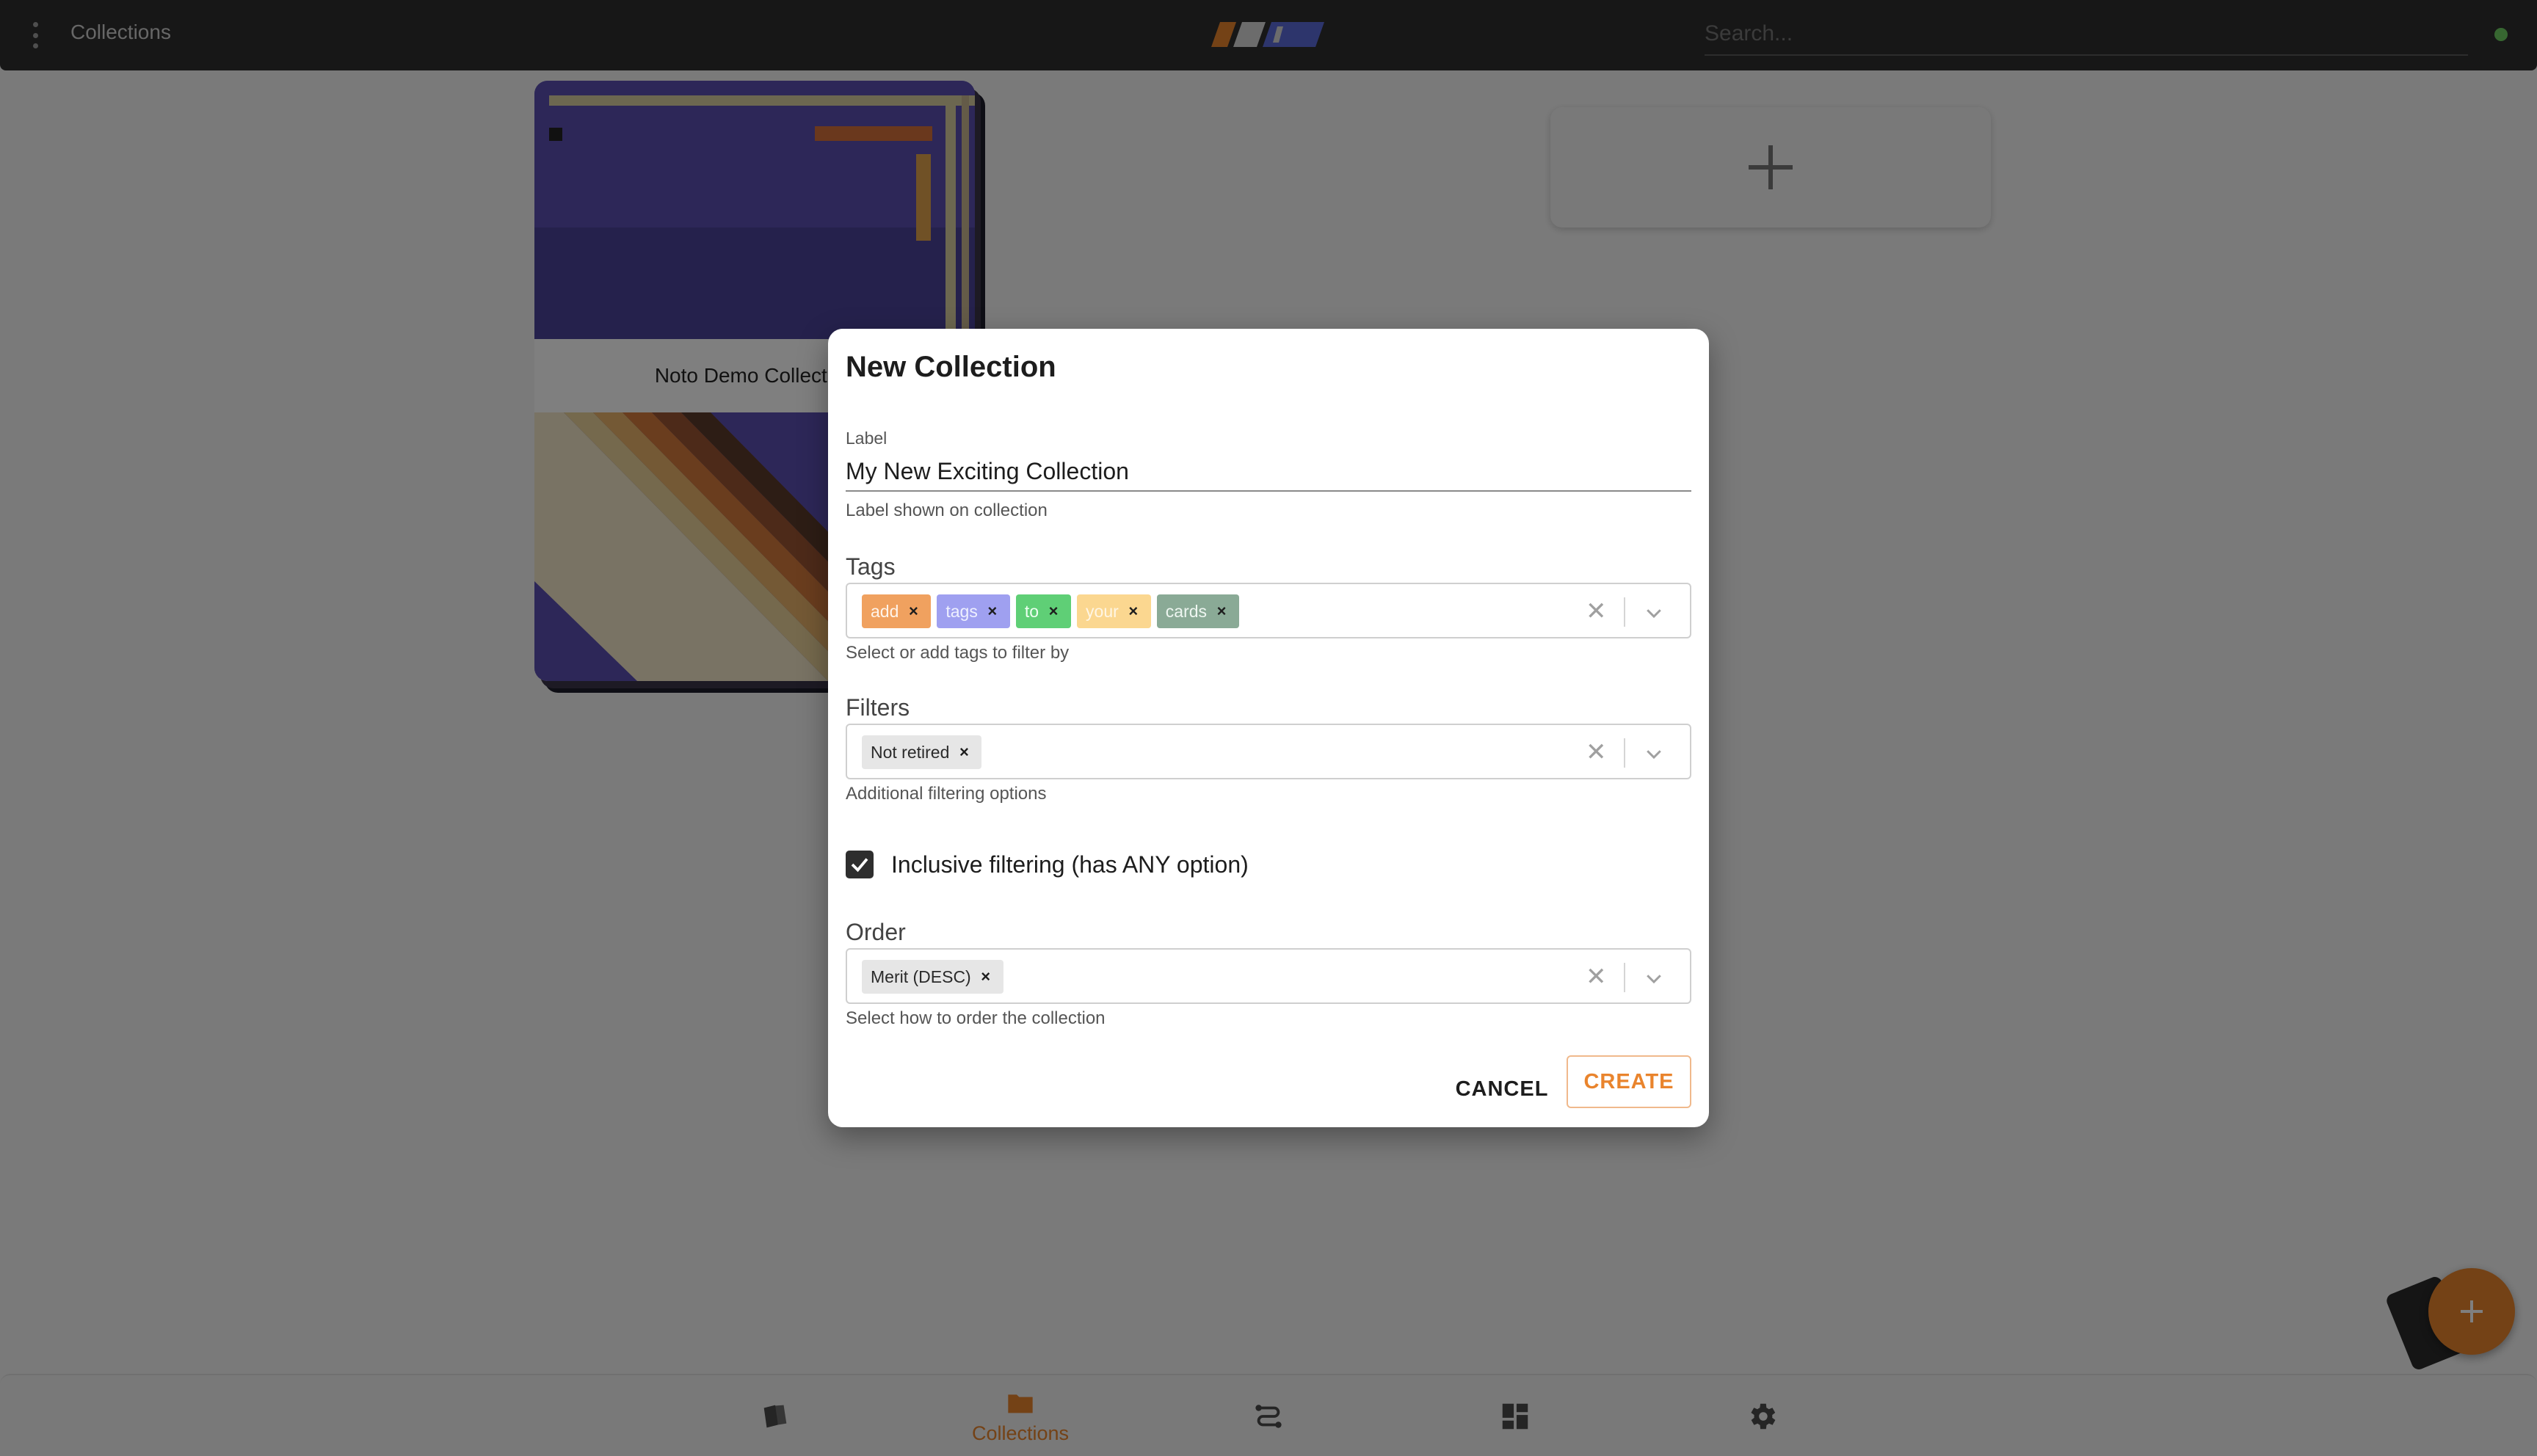  I want to click on checkmark-icon, so click(859, 865).